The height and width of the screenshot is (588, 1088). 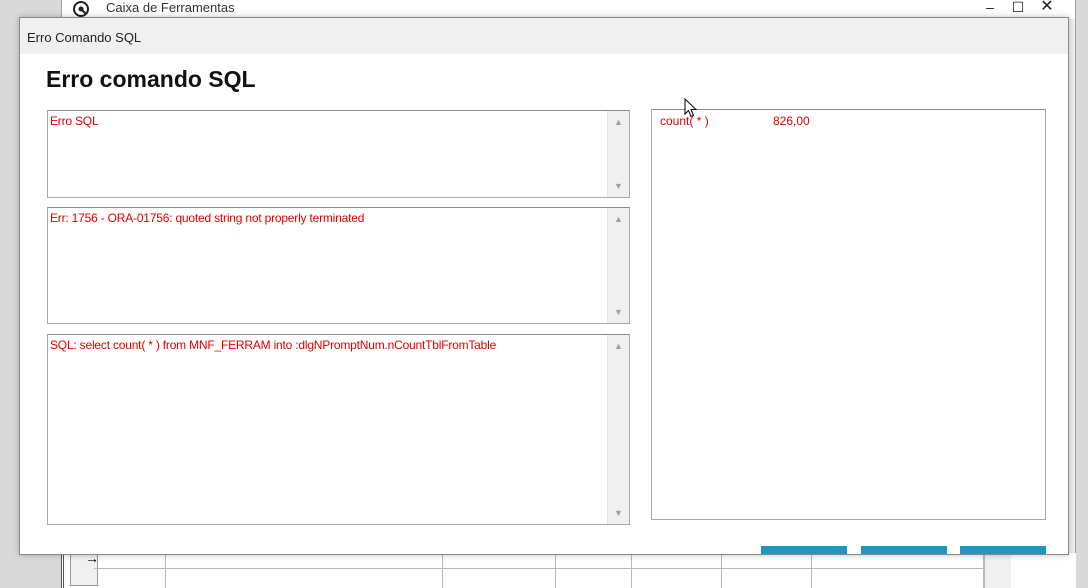 I want to click on result-value: 826,00, so click(x=791, y=121).